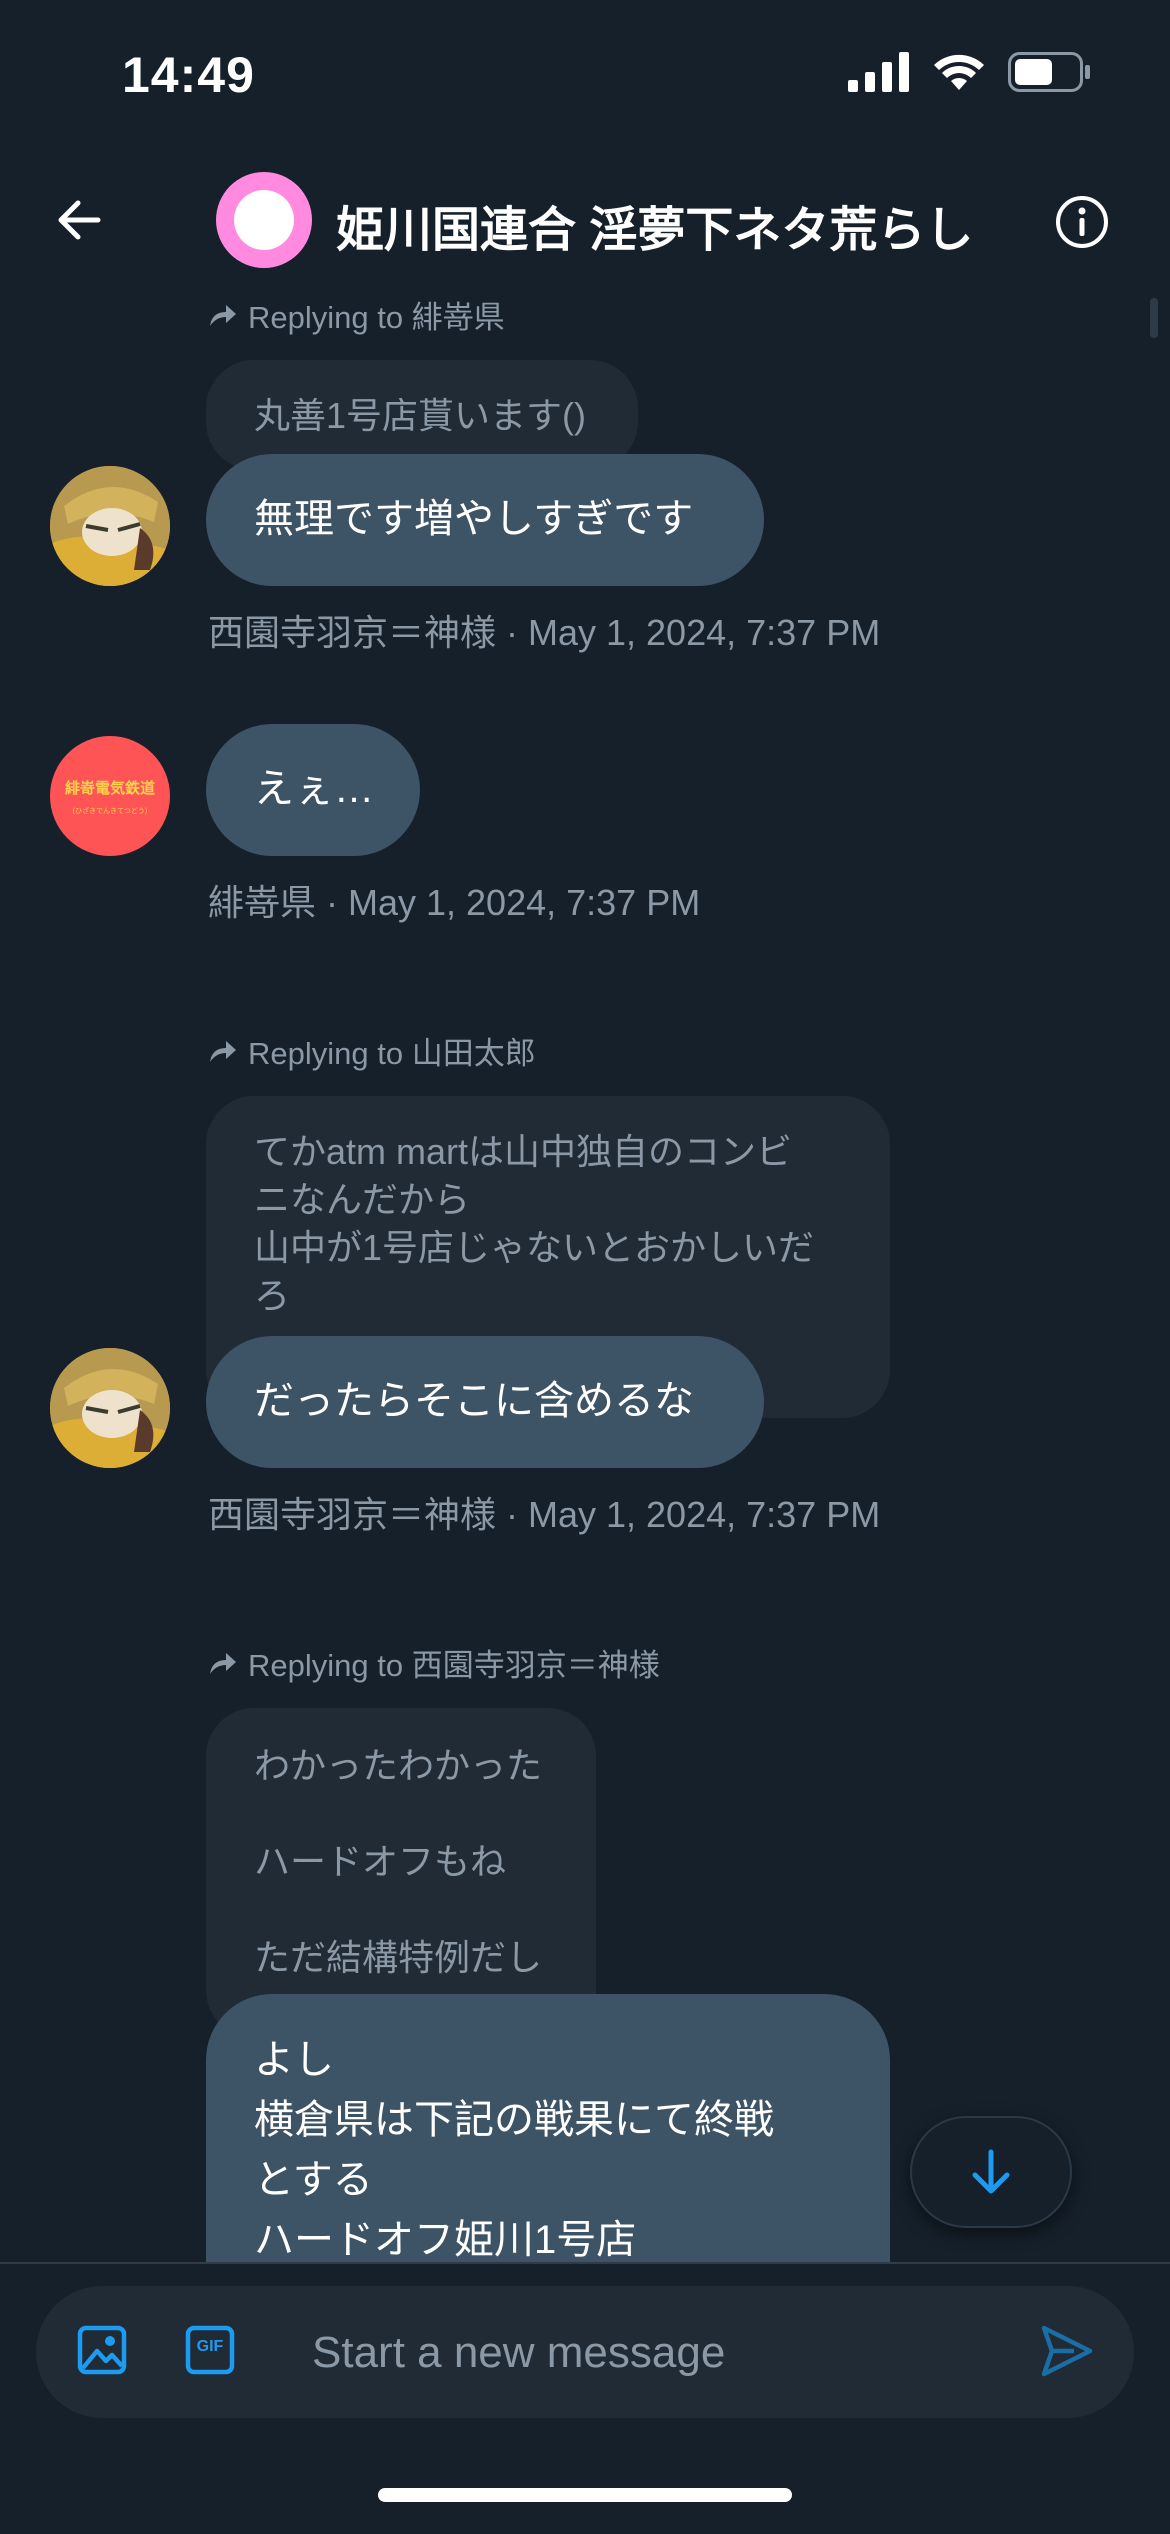 The image size is (1170, 2534). Describe the element at coordinates (654, 225) in the screenshot. I see `conversation-title: 姫川国連合 淫夢下ネタ荒らし` at that location.